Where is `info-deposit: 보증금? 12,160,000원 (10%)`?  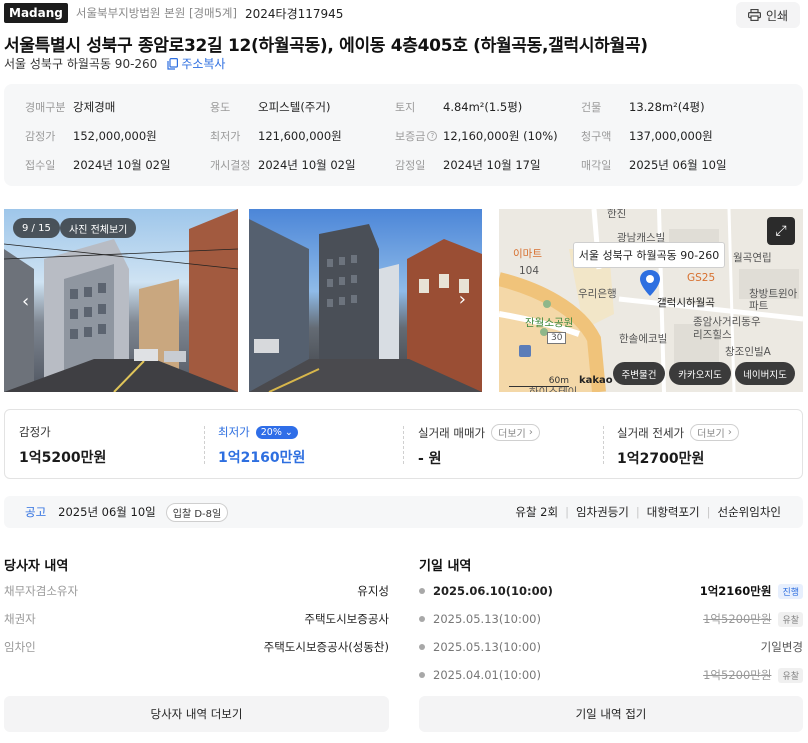
info-deposit: 보증금? 12,160,000원 (10%) is located at coordinates (476, 136).